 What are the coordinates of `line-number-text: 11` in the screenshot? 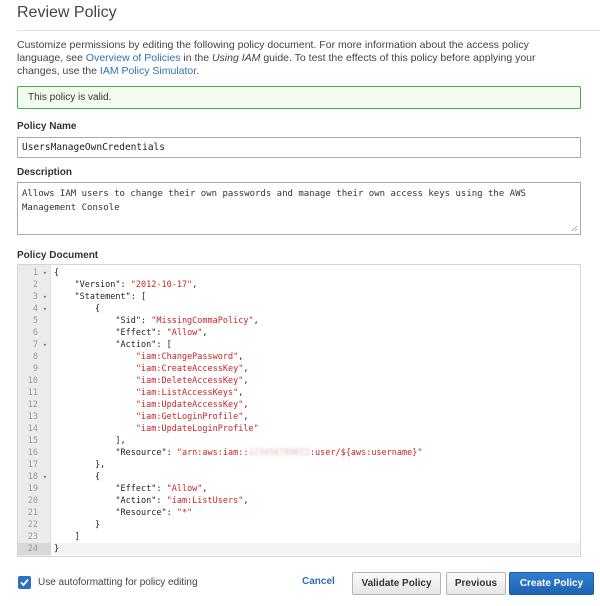 It's located at (32, 393).